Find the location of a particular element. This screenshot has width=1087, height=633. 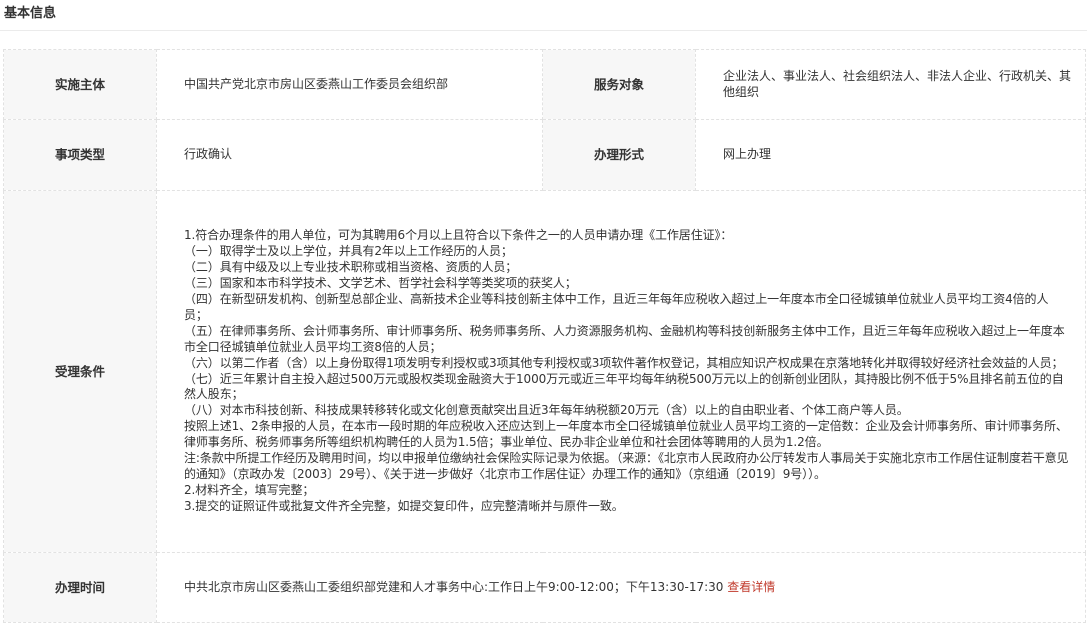

implementer-label: 实施主体 is located at coordinates (80, 84).